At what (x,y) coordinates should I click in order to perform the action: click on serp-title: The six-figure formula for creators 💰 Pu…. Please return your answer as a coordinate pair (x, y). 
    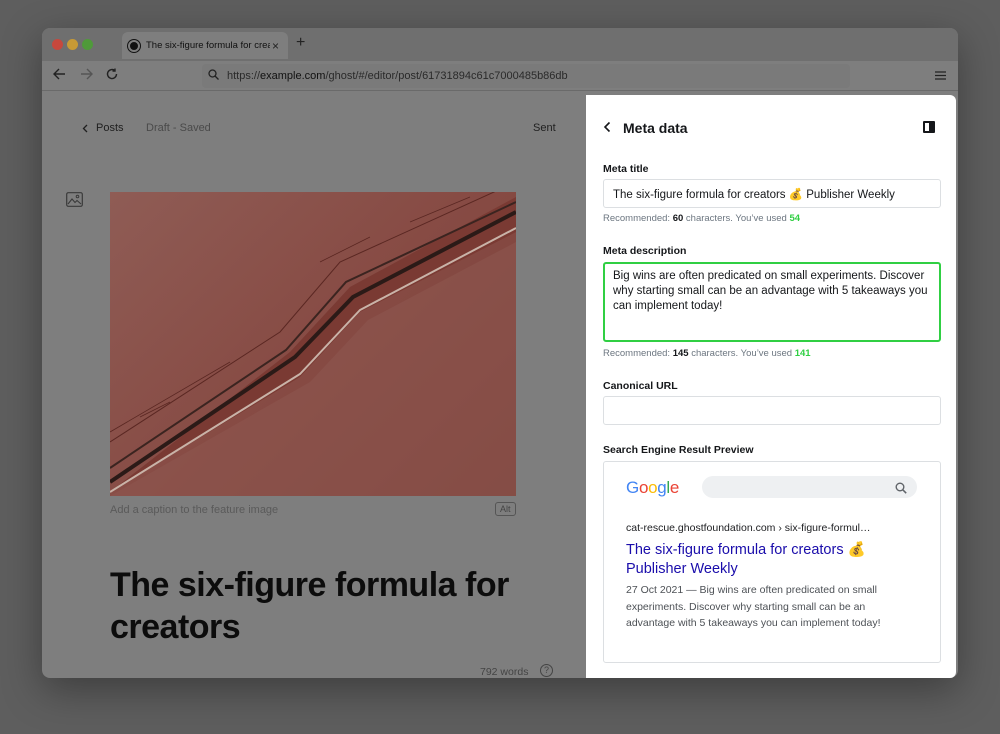
    Looking at the image, I should click on (746, 559).